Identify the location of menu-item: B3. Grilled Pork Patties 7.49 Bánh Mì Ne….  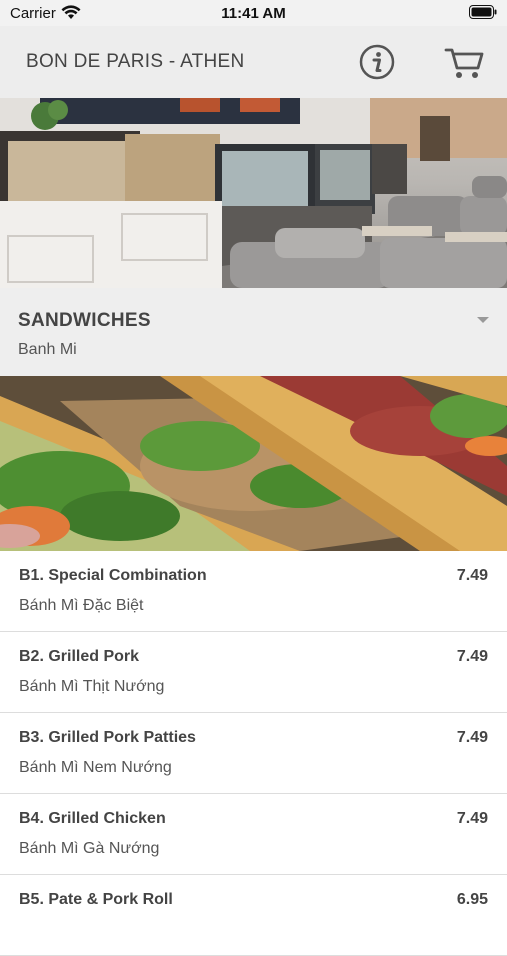
(253, 753).